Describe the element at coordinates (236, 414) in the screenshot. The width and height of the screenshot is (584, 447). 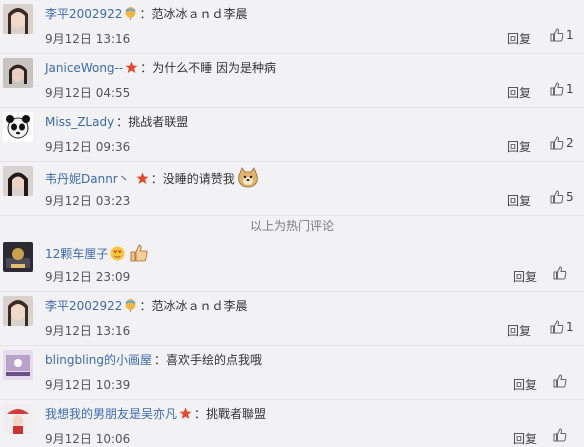
I see `comment-text: 挑戰者聯盟` at that location.